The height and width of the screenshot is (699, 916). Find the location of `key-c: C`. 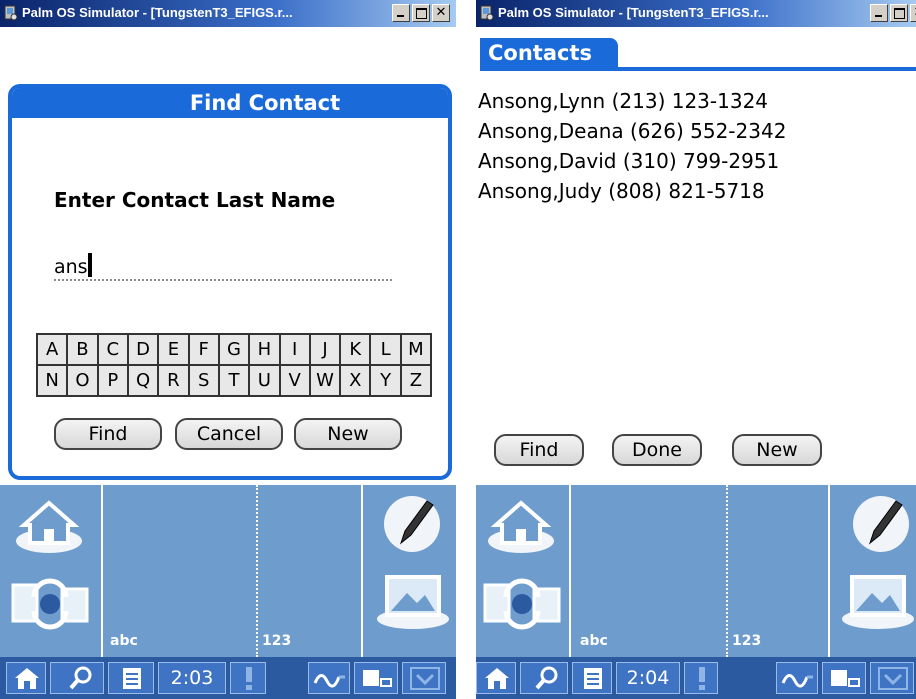

key-c: C is located at coordinates (111, 349).